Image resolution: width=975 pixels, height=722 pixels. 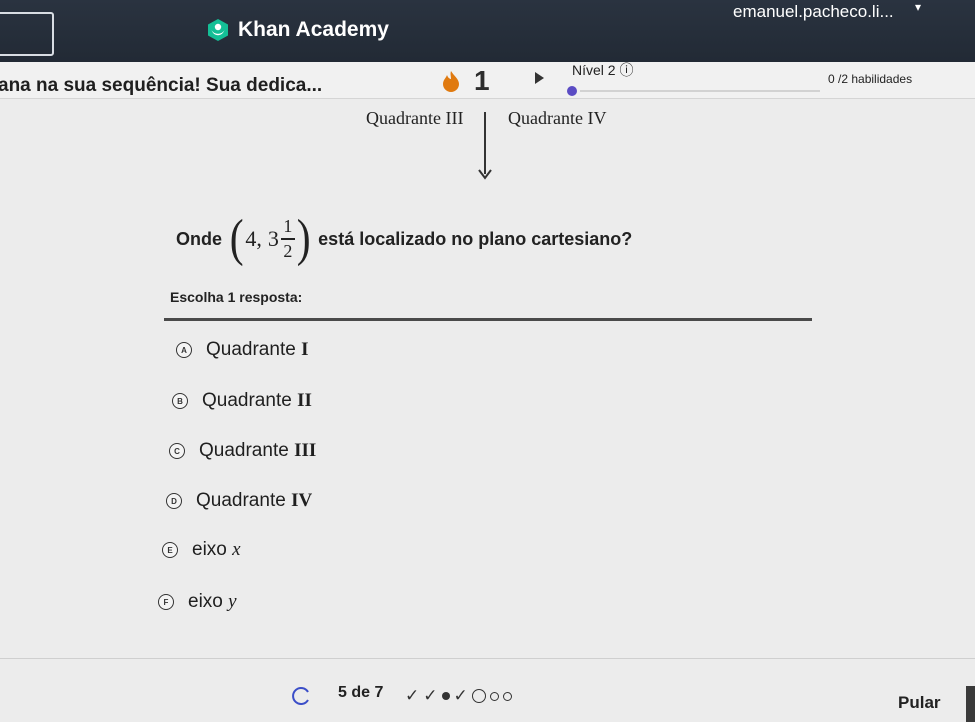 I want to click on option-c-label: Quadrante III, so click(x=258, y=450).